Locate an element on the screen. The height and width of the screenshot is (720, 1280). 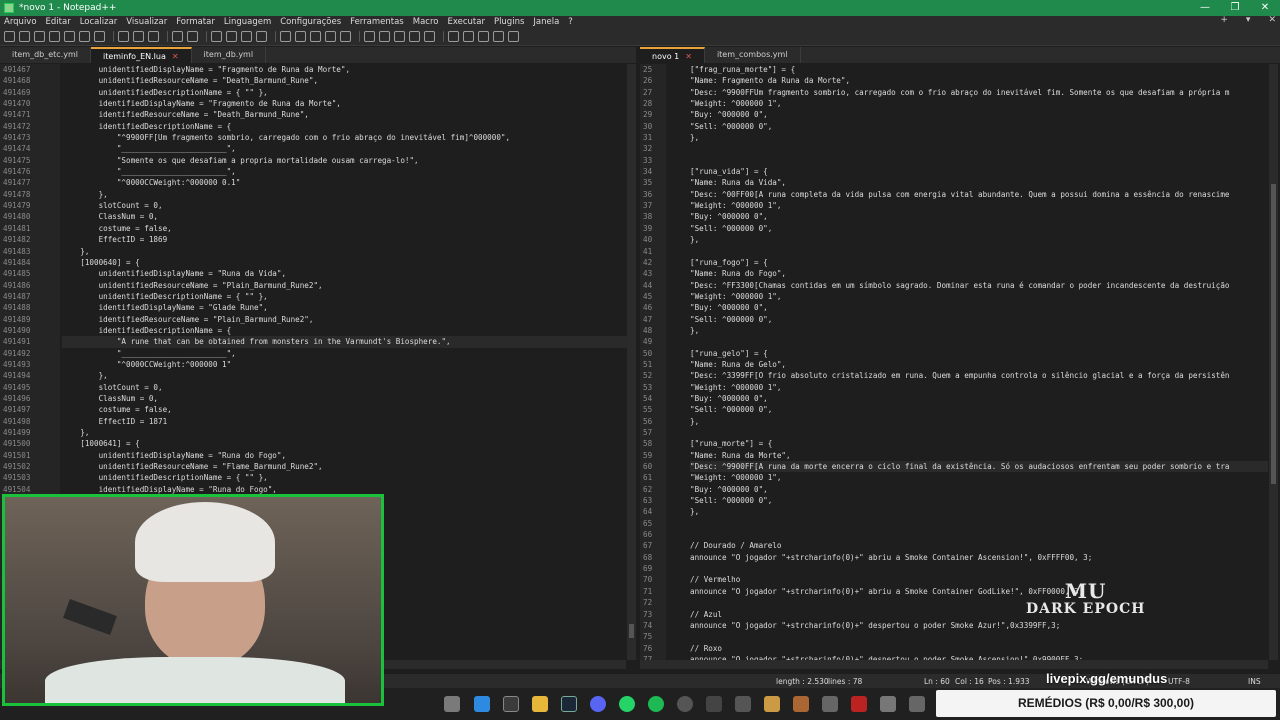
code-line: EffectID = 1871 is located at coordinates (349, 421).